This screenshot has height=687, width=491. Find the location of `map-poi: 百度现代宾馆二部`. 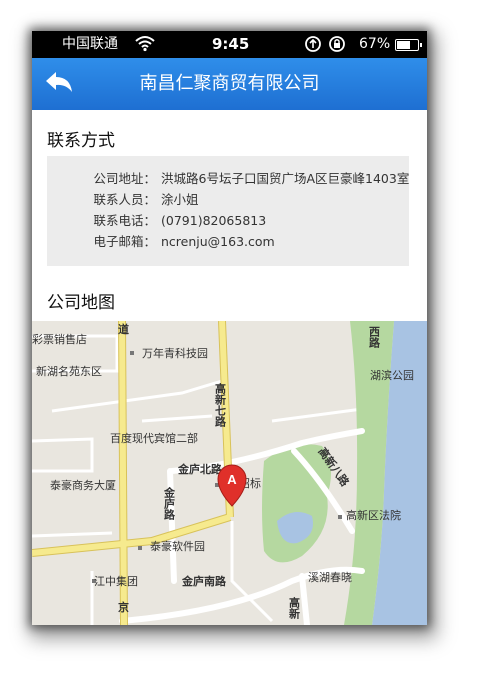

map-poi: 百度现代宾馆二部 is located at coordinates (154, 438).